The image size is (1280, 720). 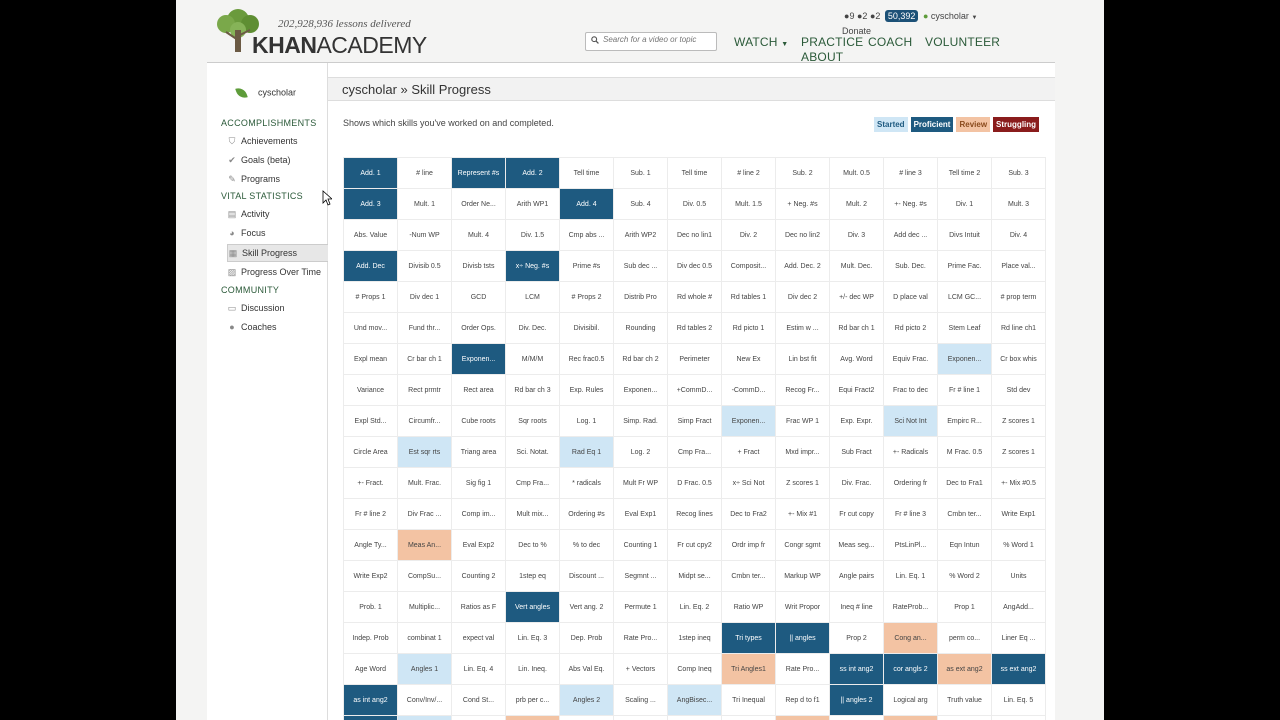 What do you see at coordinates (748, 173) in the screenshot?
I see `skill-cell: # line 2` at bounding box center [748, 173].